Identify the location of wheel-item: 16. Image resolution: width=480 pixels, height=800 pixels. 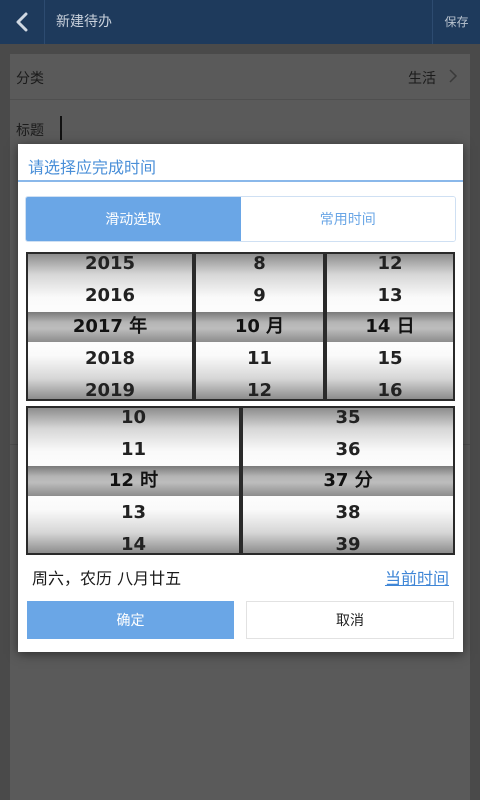
(390, 389).